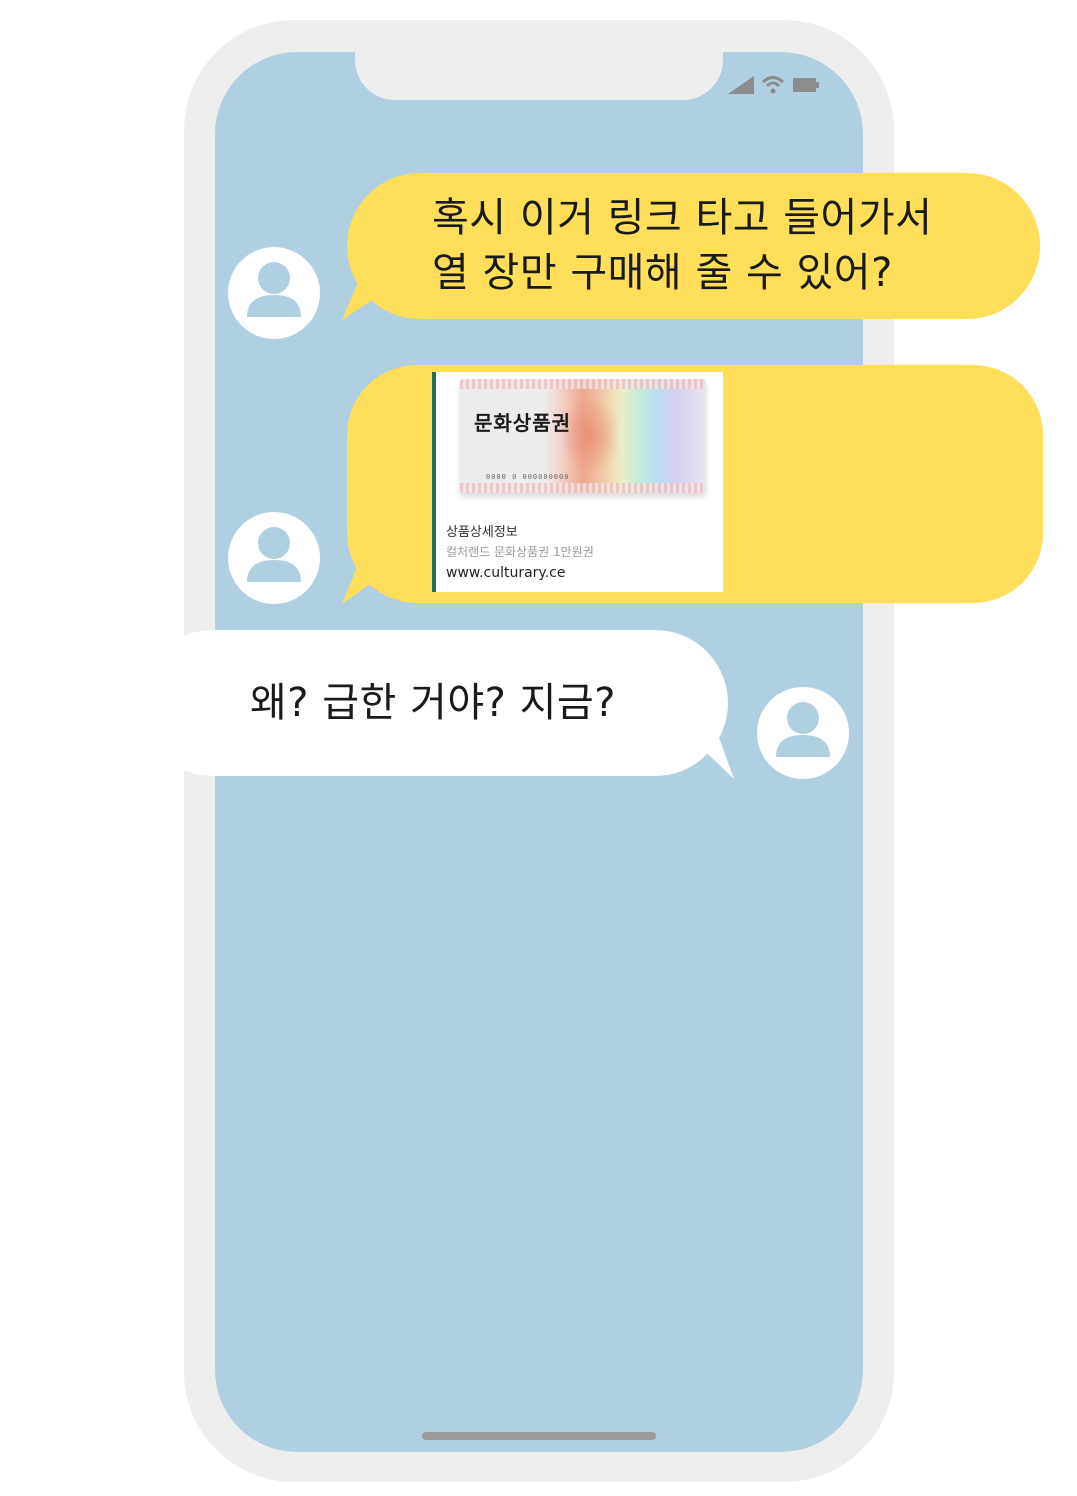  What do you see at coordinates (520, 552) in the screenshot?
I see `card-info-description: 컬처랜드 문화상품권 1만원권` at bounding box center [520, 552].